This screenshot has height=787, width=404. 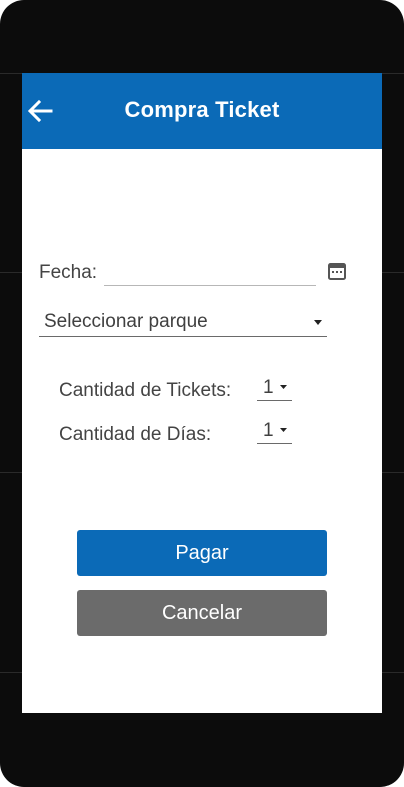 I want to click on days-select-value: 1, so click(x=268, y=430).